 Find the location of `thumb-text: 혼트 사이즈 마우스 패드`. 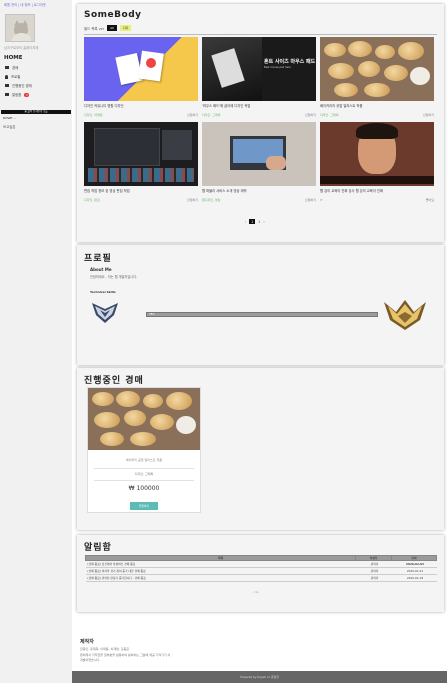

thumb-text: 혼트 사이즈 마우스 패드 is located at coordinates (290, 62).